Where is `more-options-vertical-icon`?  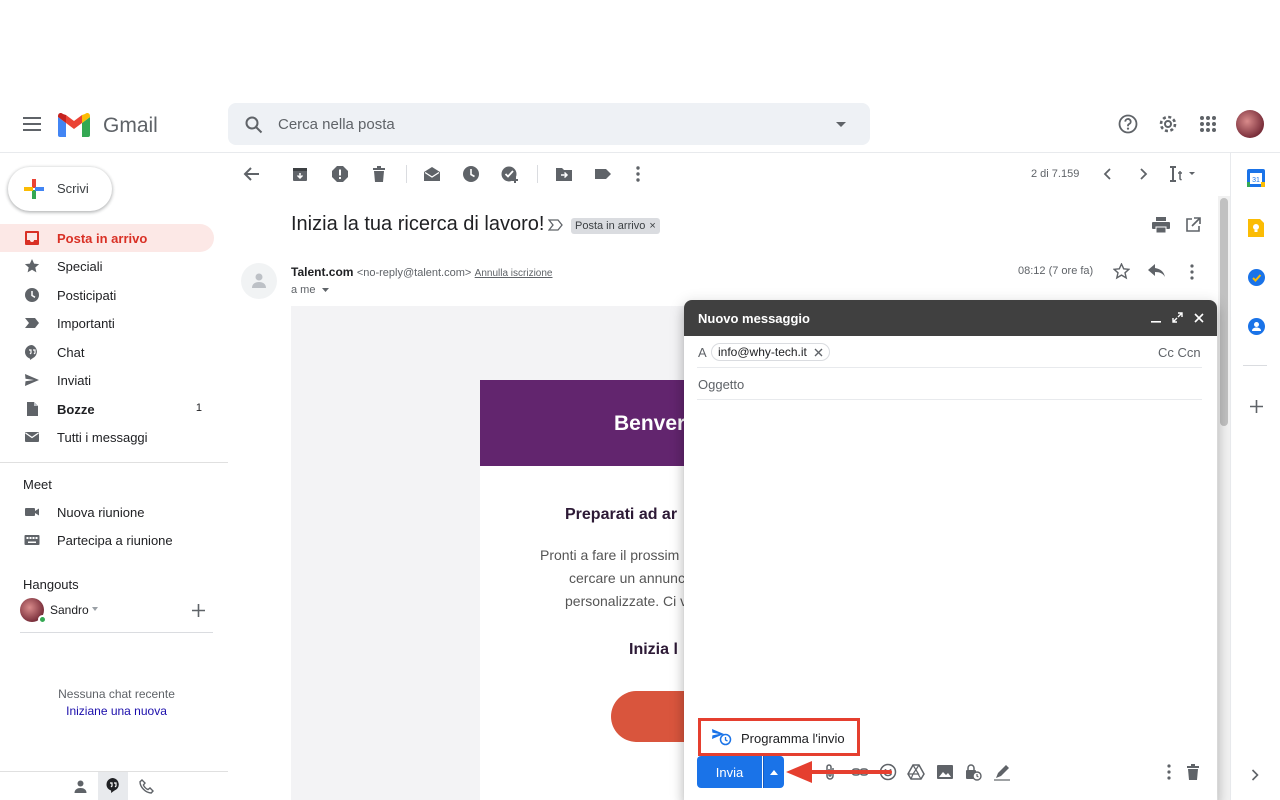 more-options-vertical-icon is located at coordinates (1169, 772).